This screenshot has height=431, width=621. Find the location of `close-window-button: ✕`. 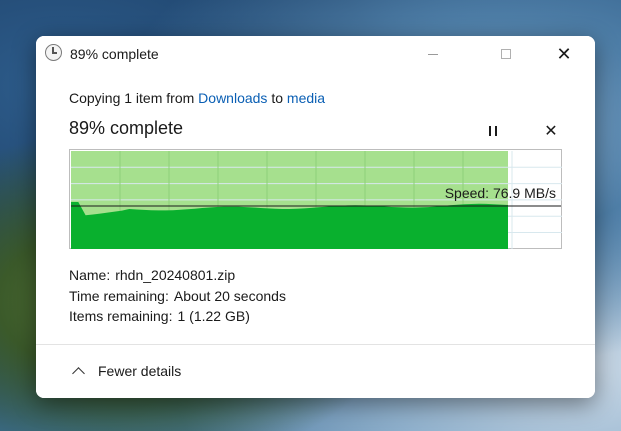

close-window-button: ✕ is located at coordinates (564, 54).